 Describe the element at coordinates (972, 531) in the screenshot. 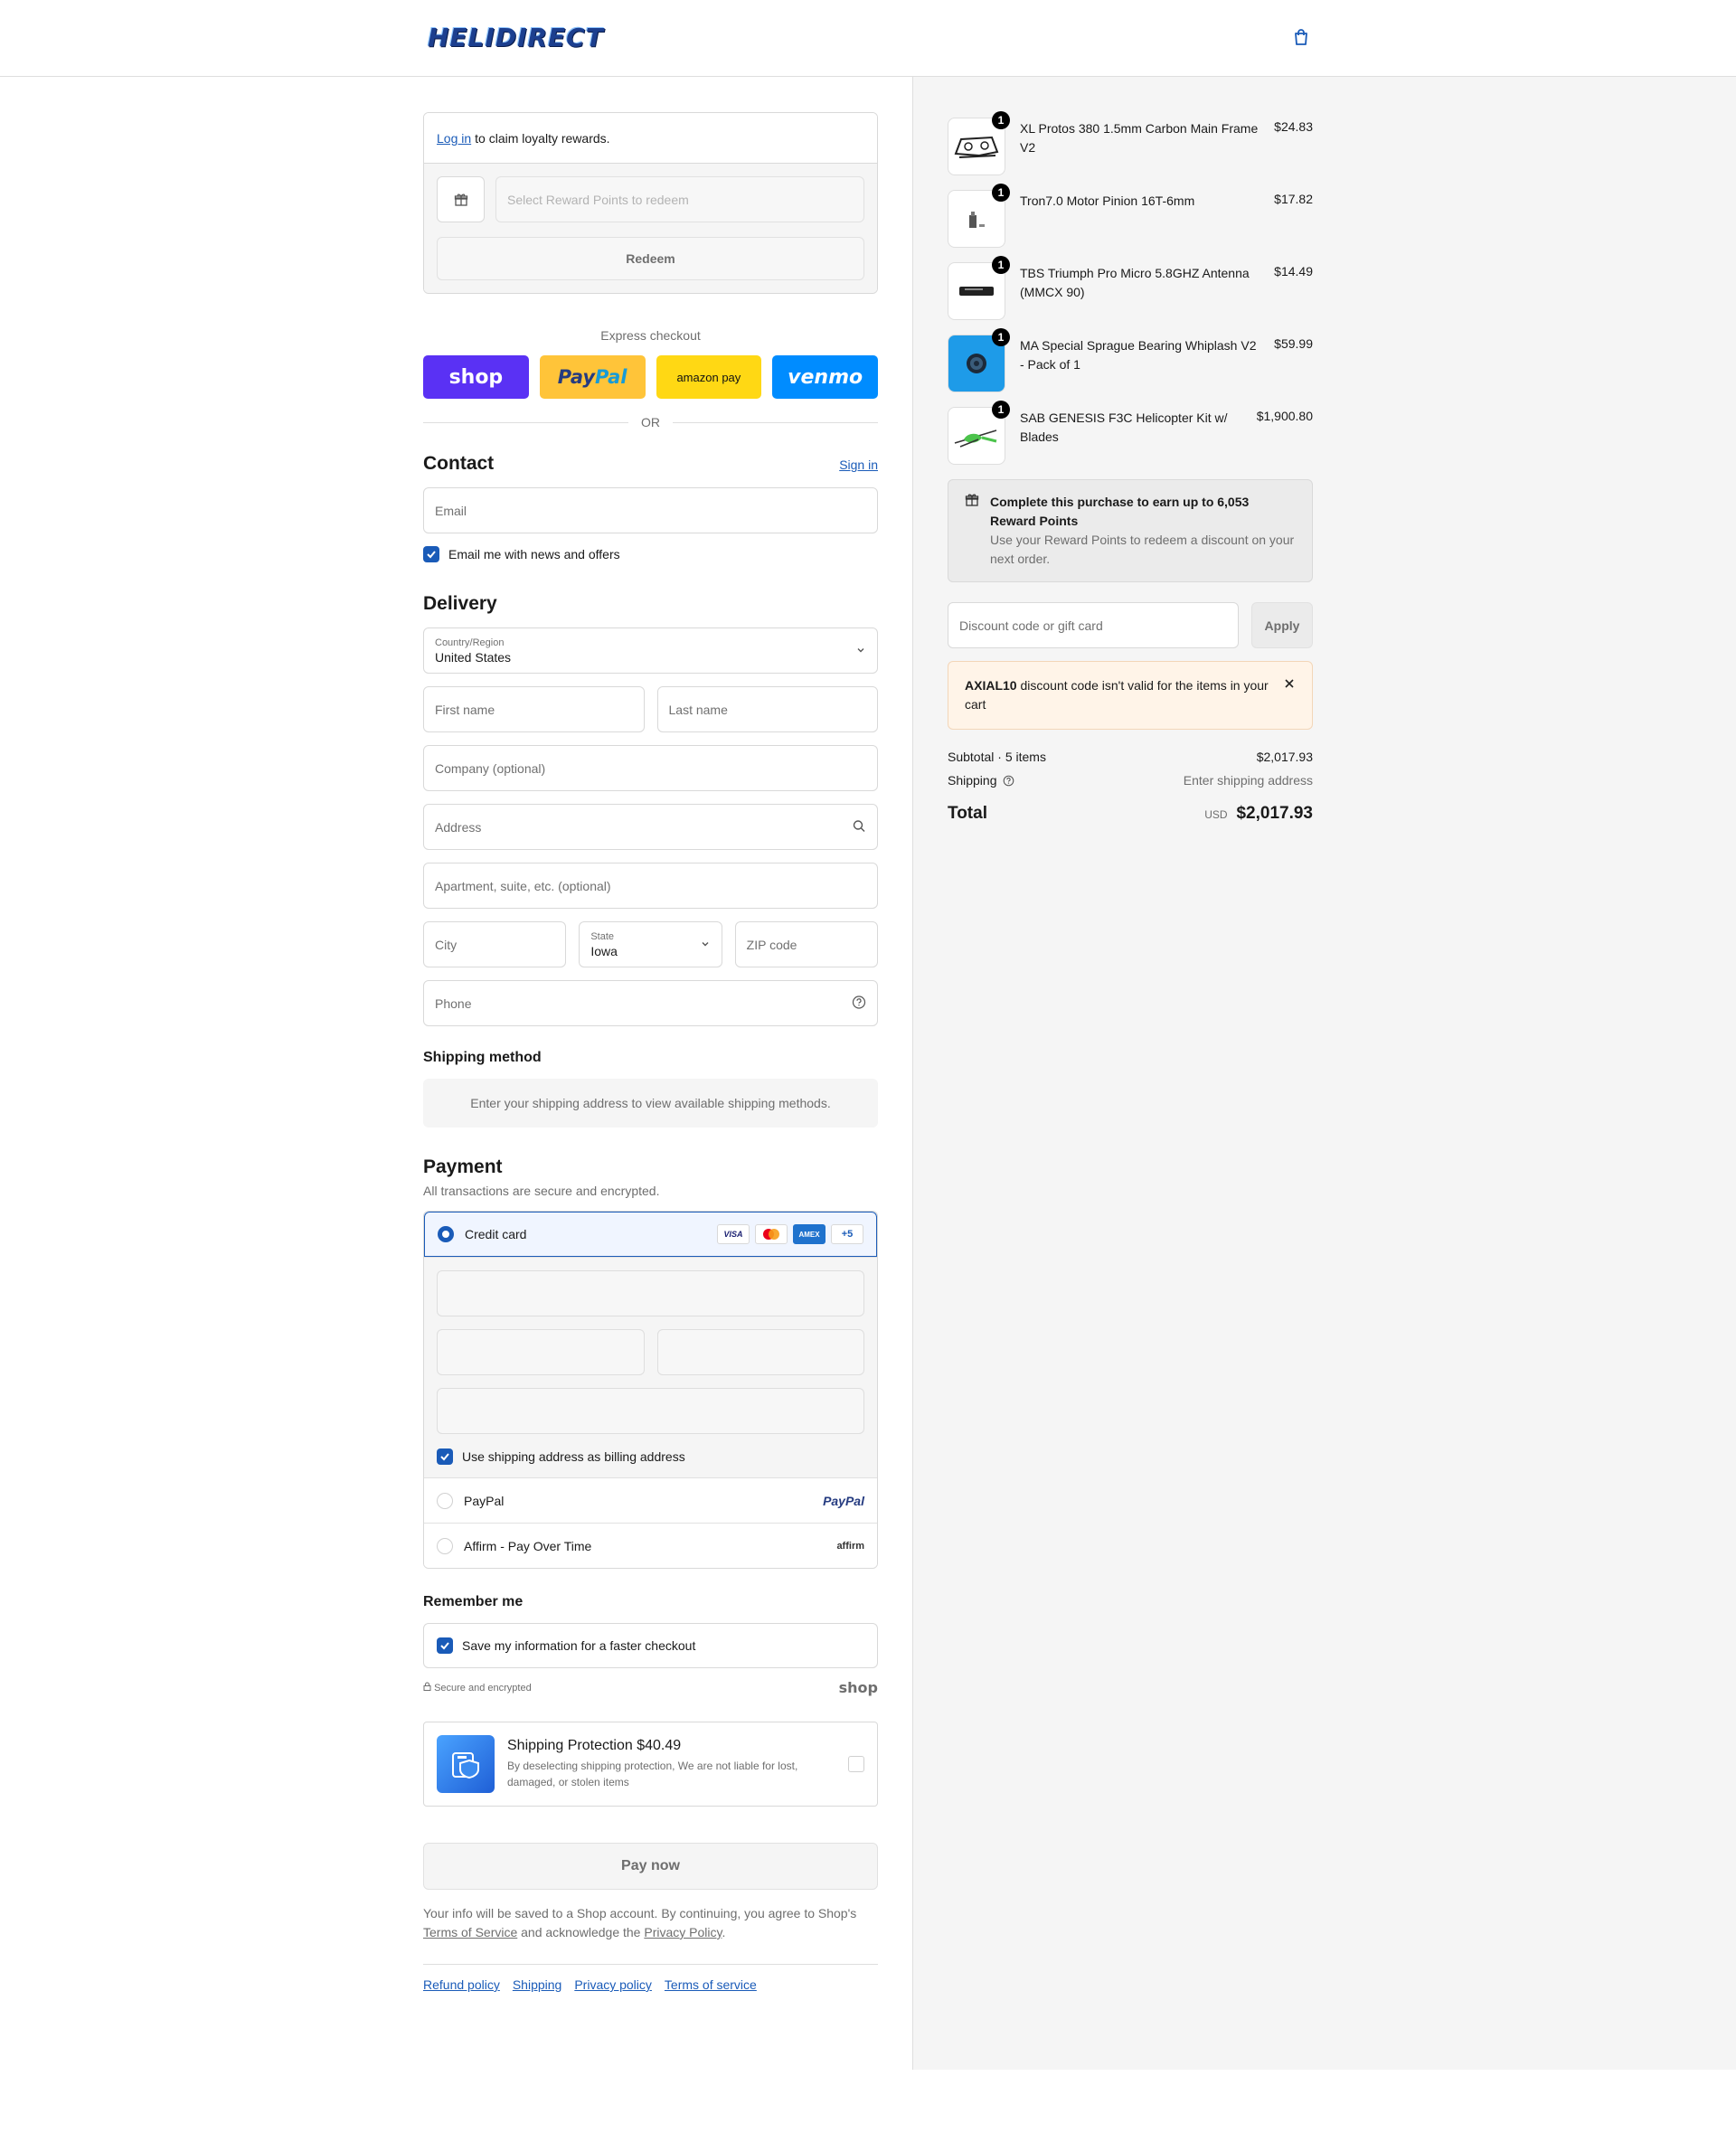

I see `gift-icon` at that location.